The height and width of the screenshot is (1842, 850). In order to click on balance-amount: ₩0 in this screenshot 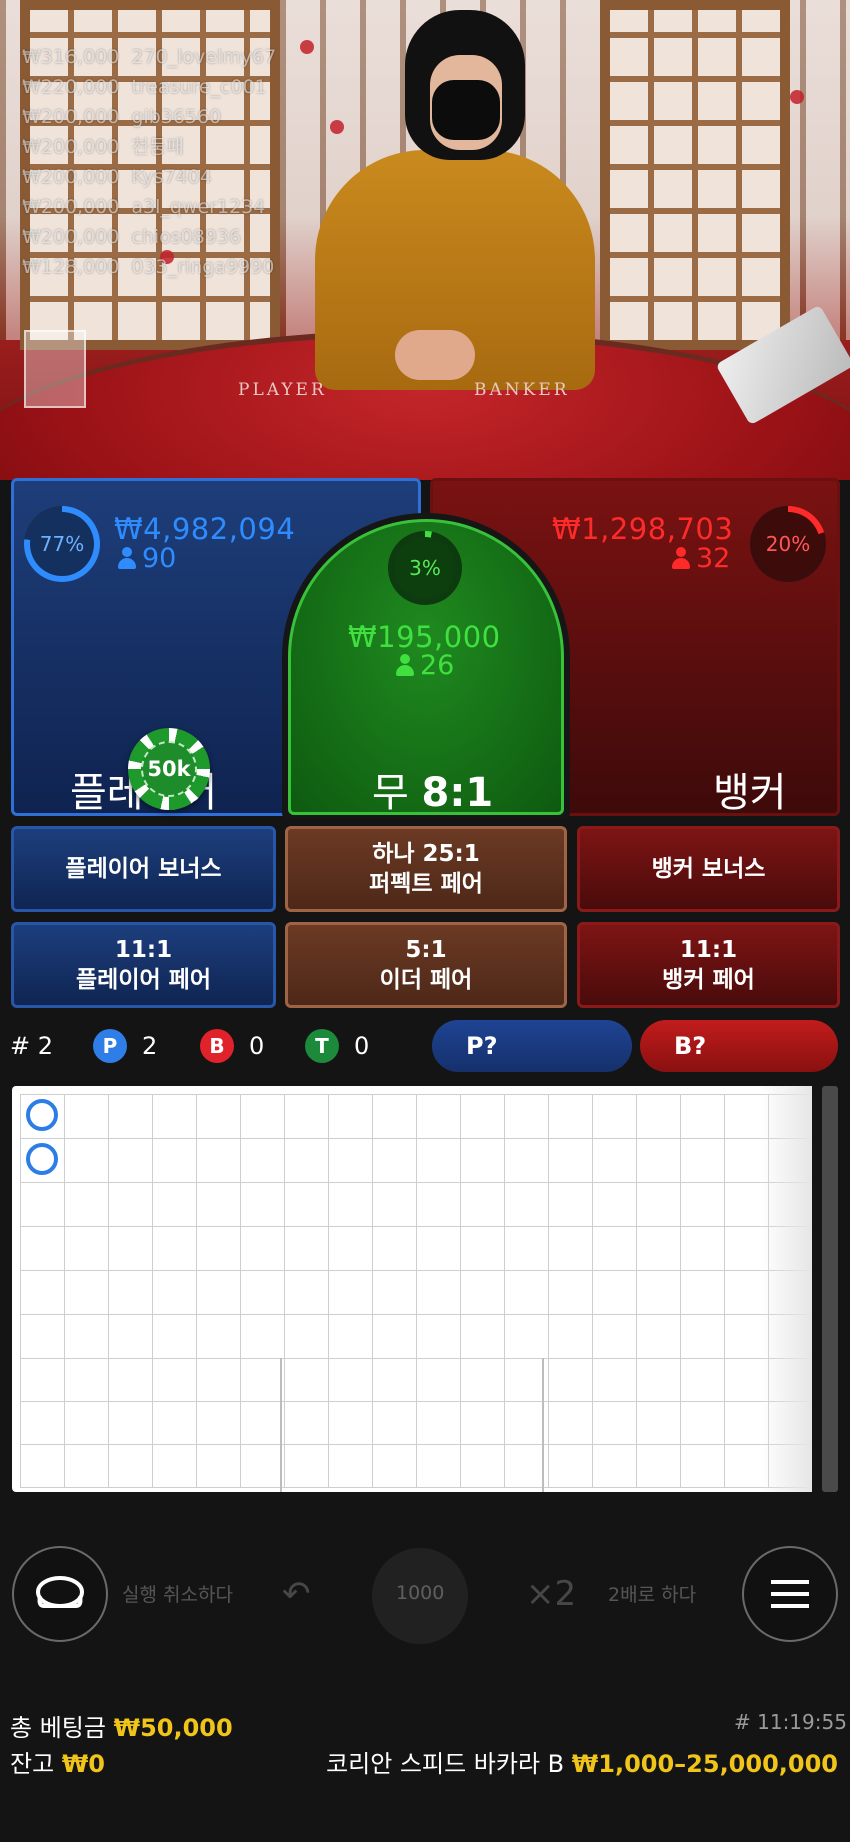, I will do `click(83, 1764)`.